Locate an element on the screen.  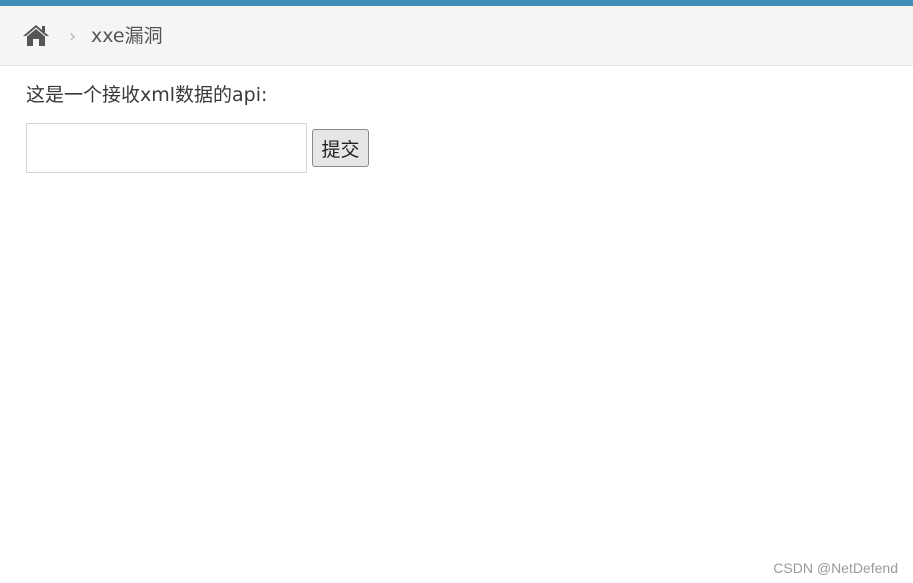
breadcrumb: › xxe漏洞 is located at coordinates (456, 36).